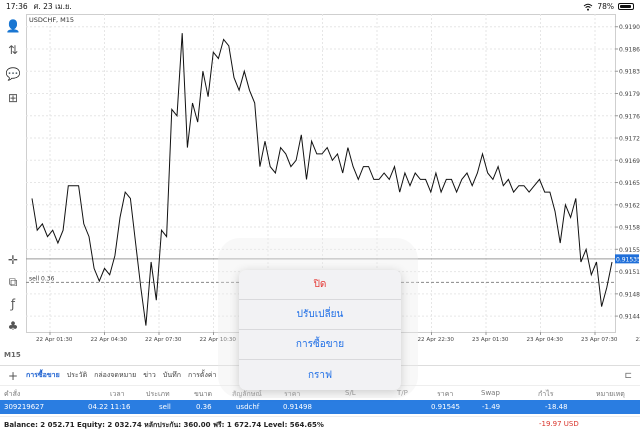 The image size is (640, 447). What do you see at coordinates (52, 20) in the screenshot?
I see `chart-symbol-label: USDCHF, M15` at bounding box center [52, 20].